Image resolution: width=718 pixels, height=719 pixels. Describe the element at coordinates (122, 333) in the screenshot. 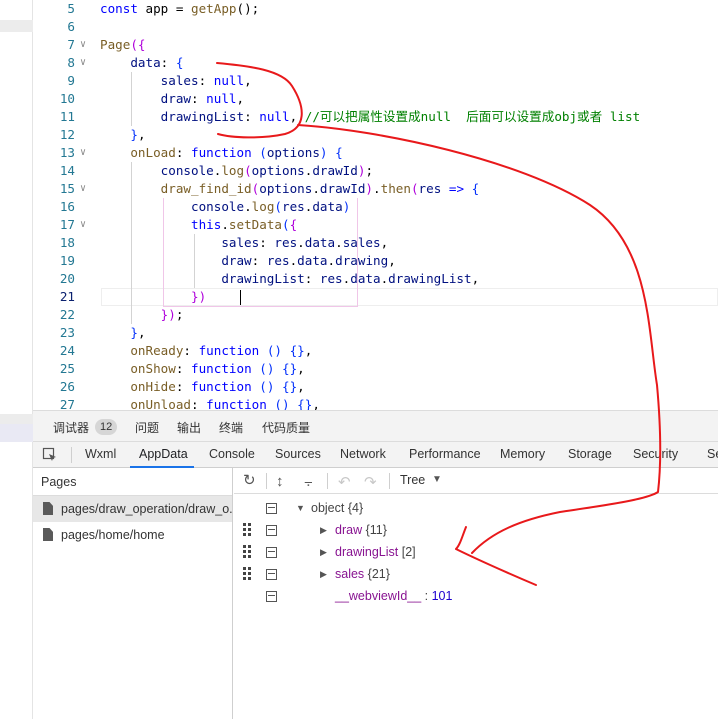

I see `code-text: },` at that location.